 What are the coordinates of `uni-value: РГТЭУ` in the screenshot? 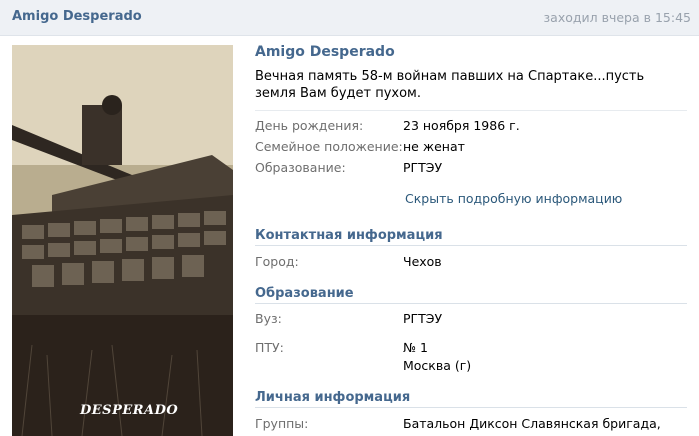 It's located at (422, 318).